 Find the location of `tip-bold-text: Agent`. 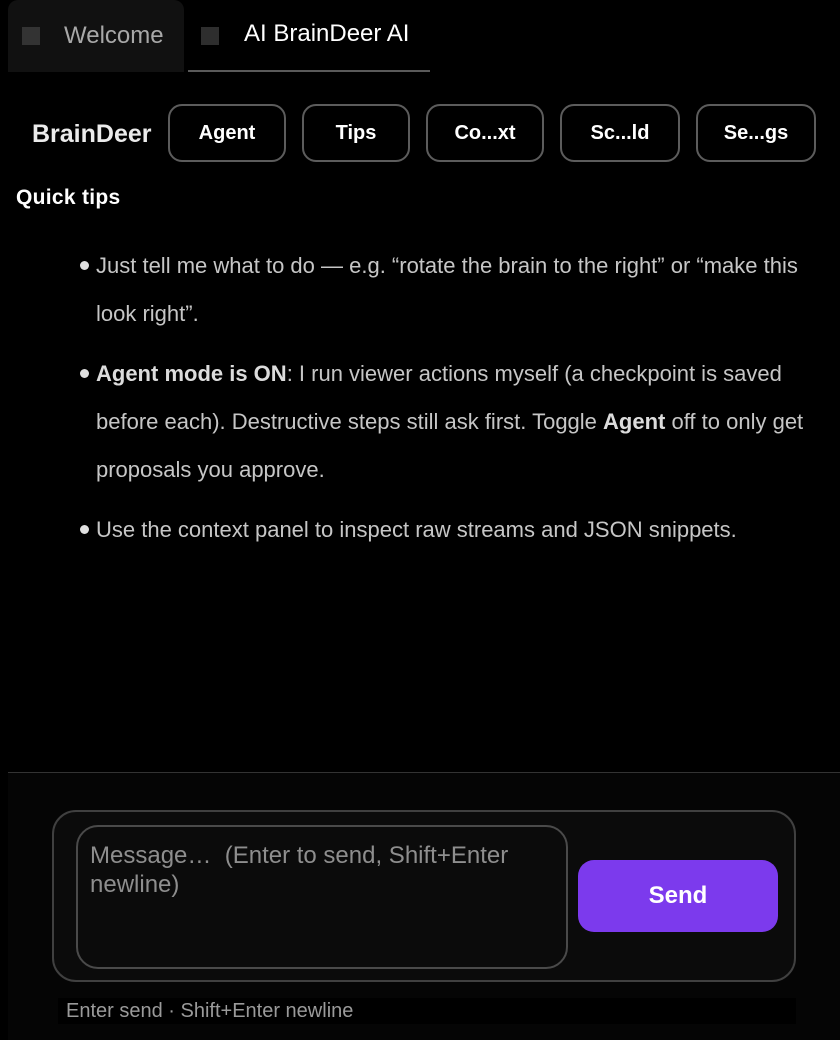

tip-bold-text: Agent is located at coordinates (634, 421).